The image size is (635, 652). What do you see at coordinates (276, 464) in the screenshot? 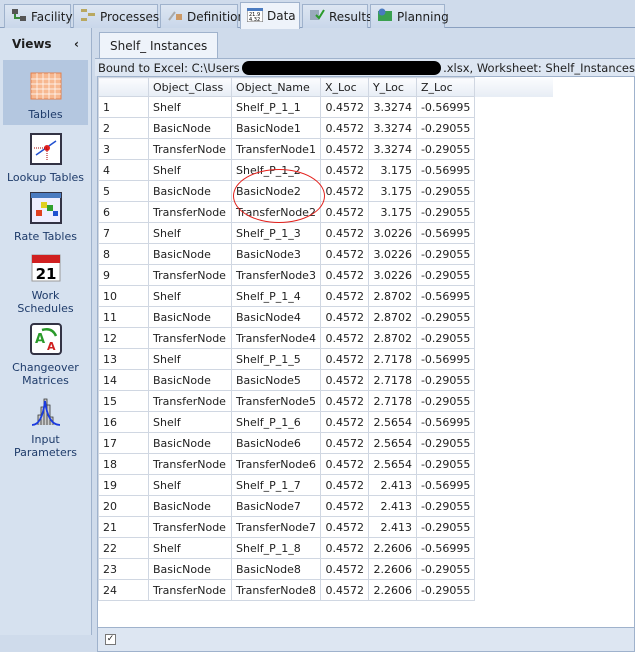
I see `cell-object_name: TransferNode6` at bounding box center [276, 464].